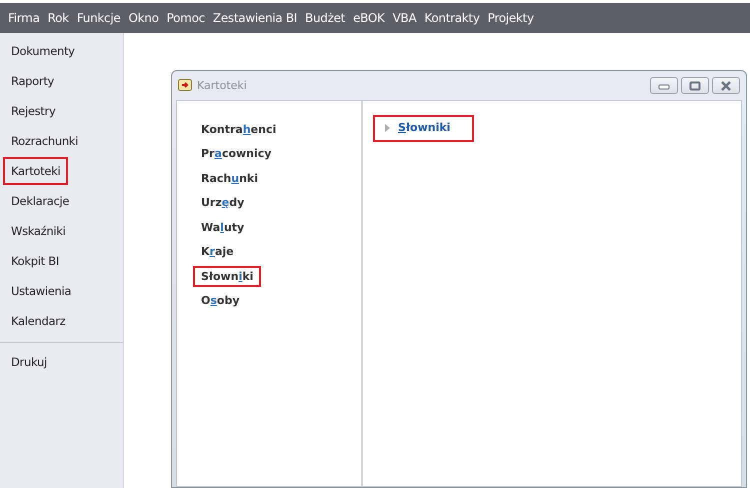  I want to click on list-item: Osoby, so click(220, 301).